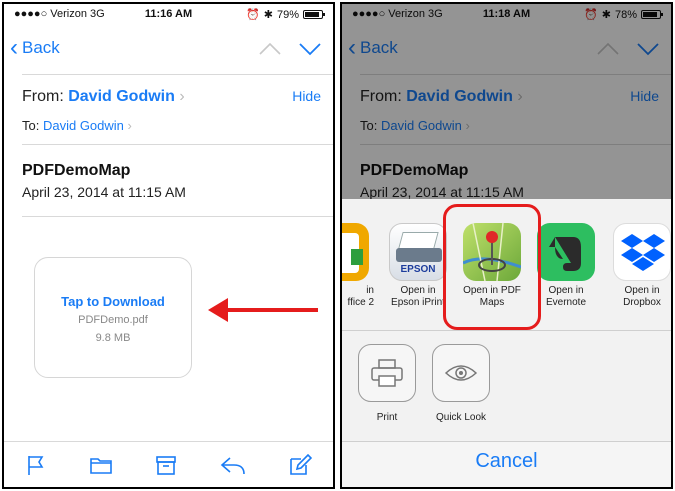 This screenshot has width=675, height=491. I want to click on share-app-label: in ffice 2, so click(361, 296).